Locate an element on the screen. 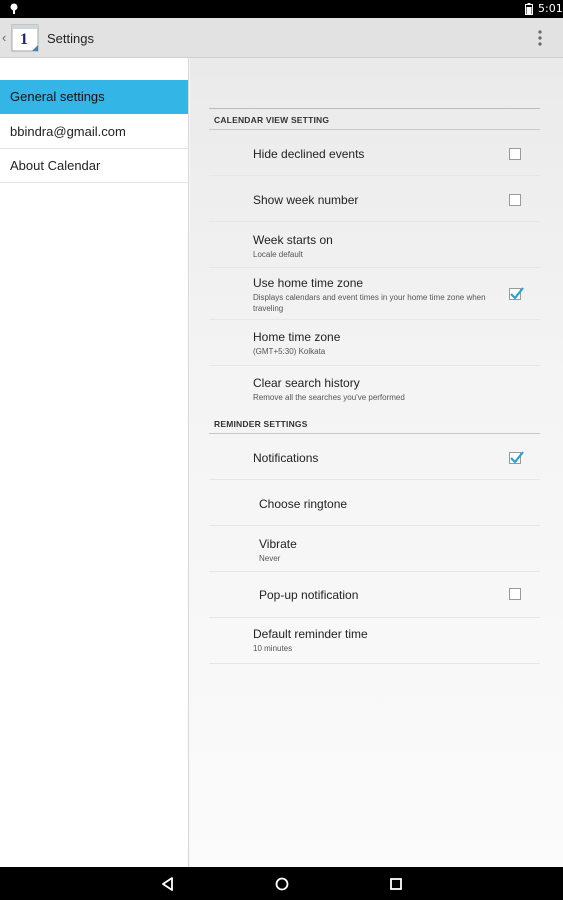 This screenshot has height=900, width=563. status-clock: 5:01 is located at coordinates (550, 8).